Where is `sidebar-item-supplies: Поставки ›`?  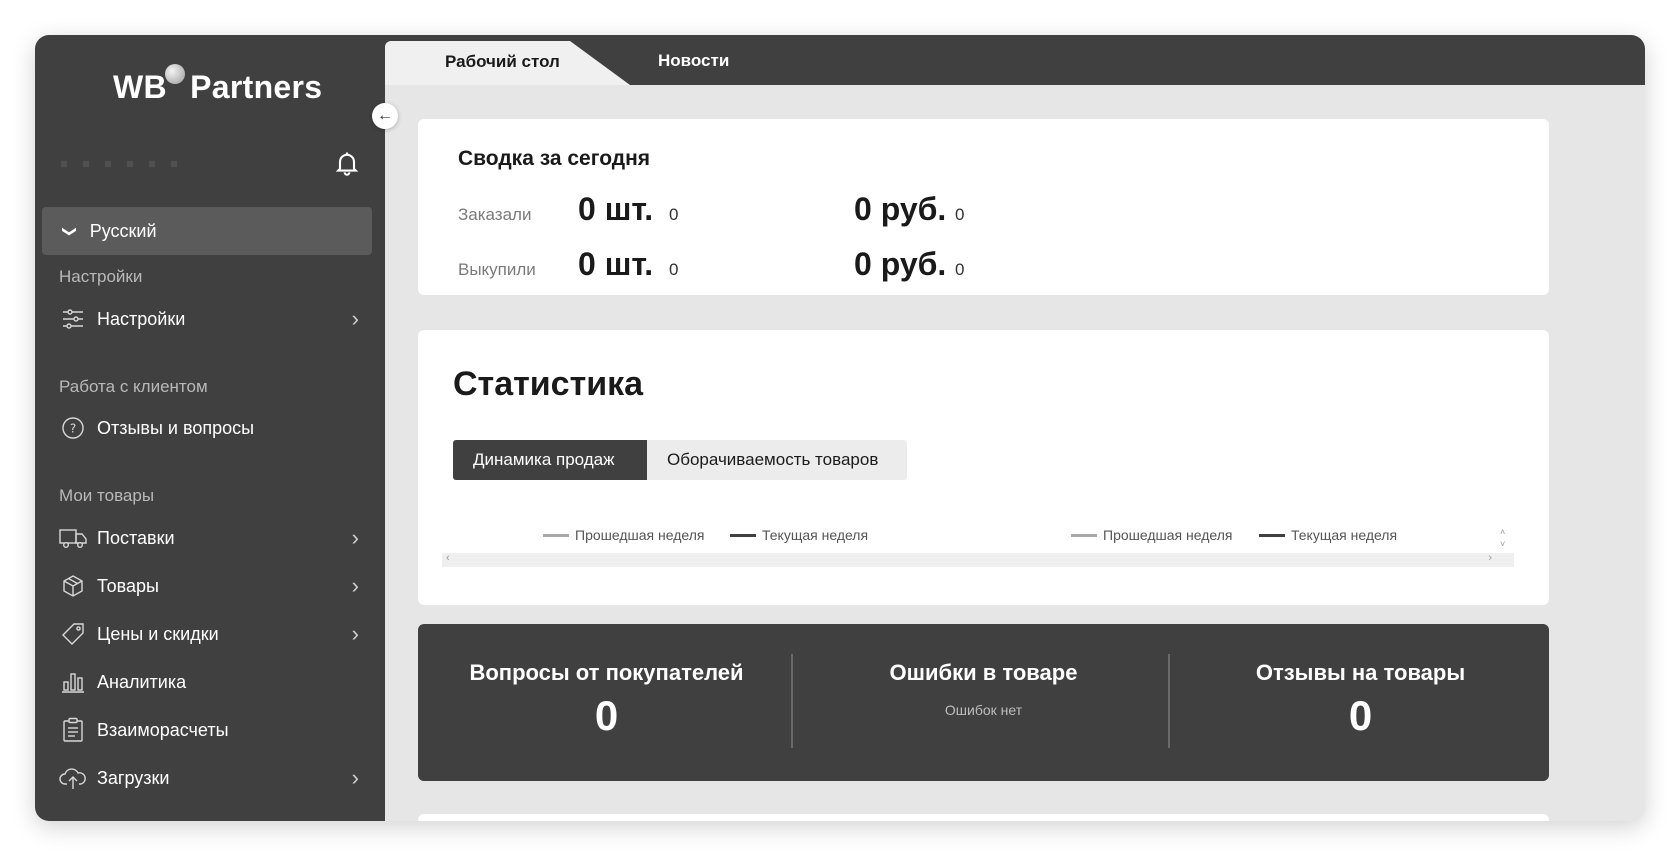
sidebar-item-supplies: Поставки › is located at coordinates (209, 538).